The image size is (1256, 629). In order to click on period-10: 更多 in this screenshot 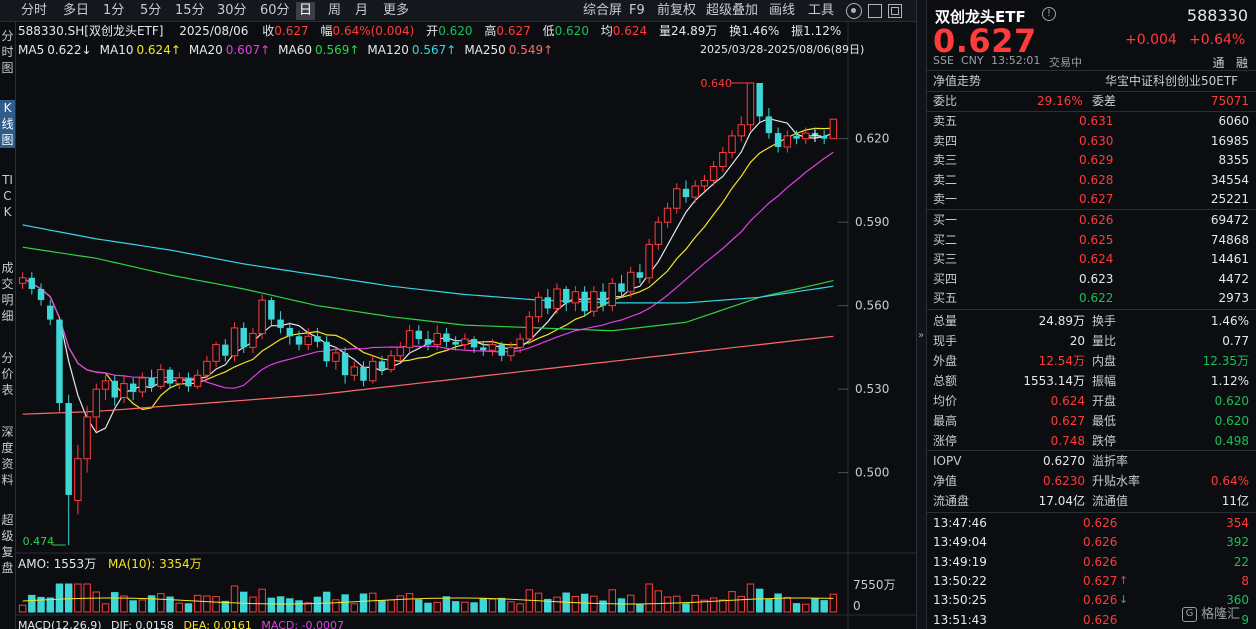, I will do `click(396, 11)`.